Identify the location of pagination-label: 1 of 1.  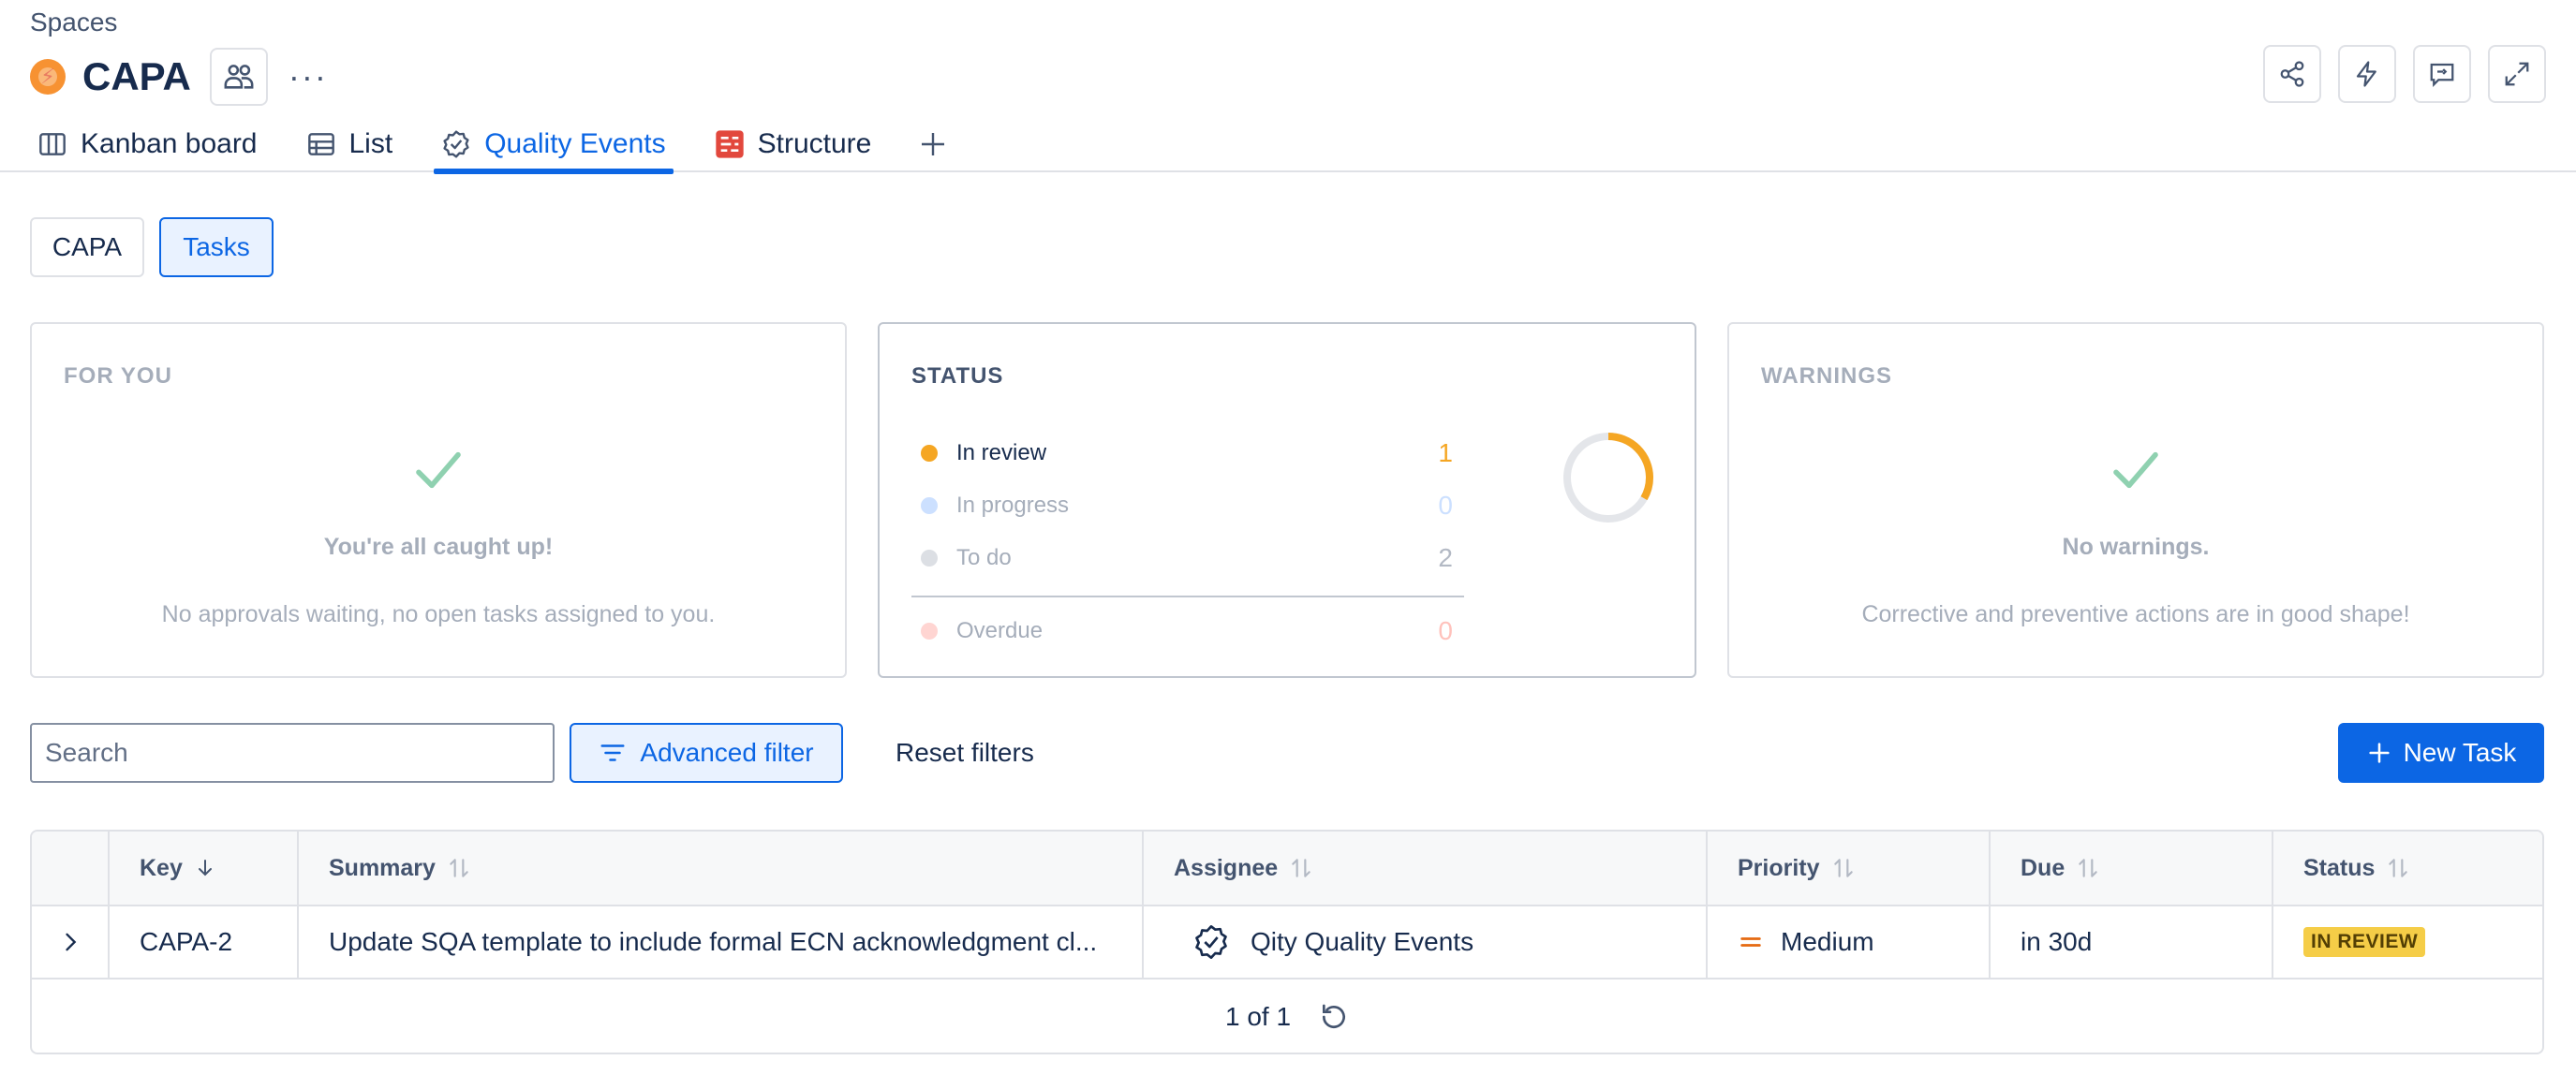
(1258, 1017).